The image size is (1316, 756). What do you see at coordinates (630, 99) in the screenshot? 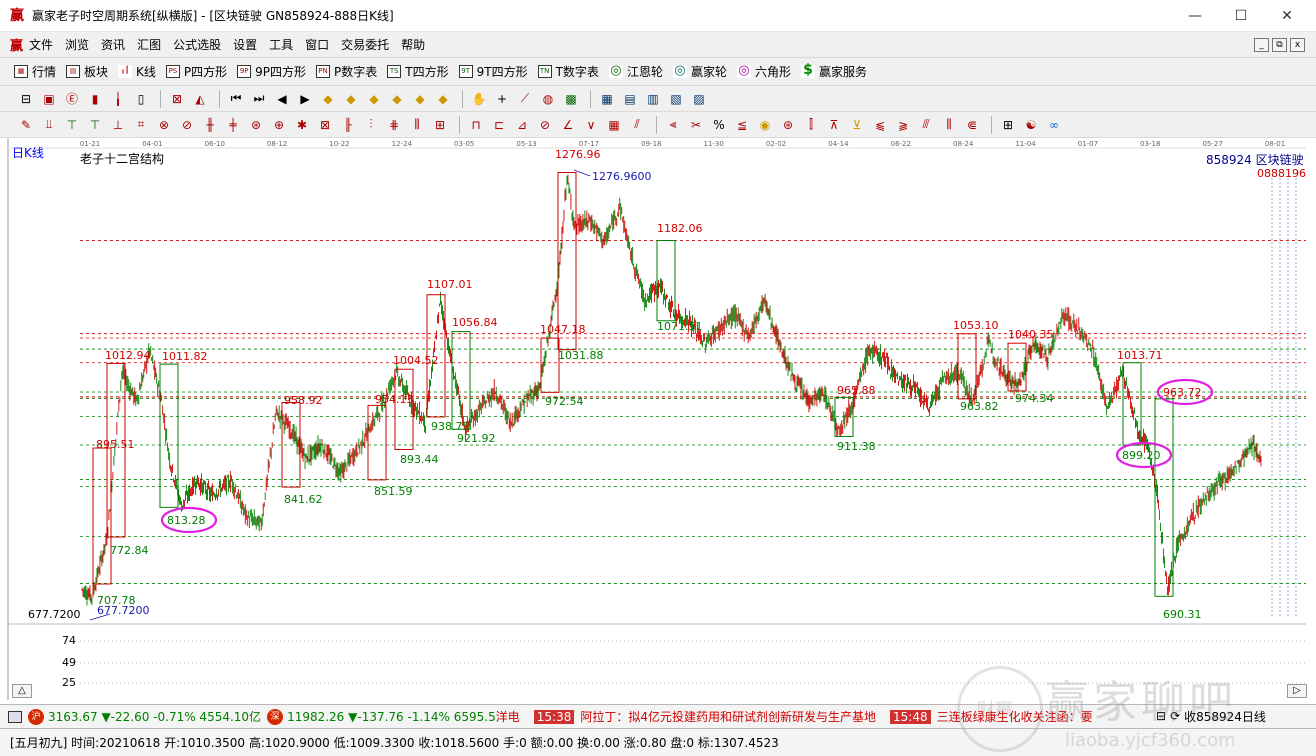
I see `calculator-icon: ▤` at bounding box center [630, 99].